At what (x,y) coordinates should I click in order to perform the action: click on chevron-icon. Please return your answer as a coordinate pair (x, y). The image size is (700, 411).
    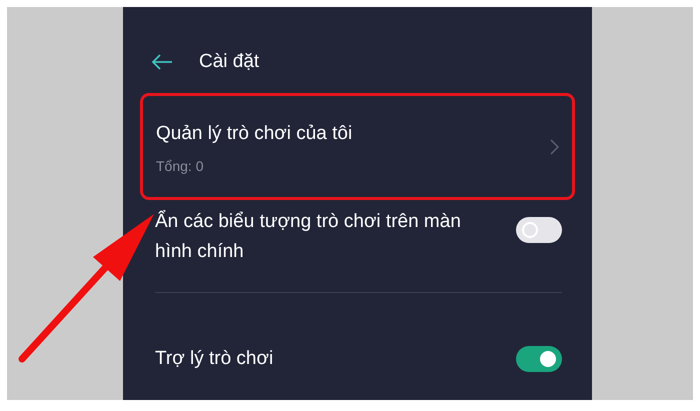
    Looking at the image, I should click on (554, 146).